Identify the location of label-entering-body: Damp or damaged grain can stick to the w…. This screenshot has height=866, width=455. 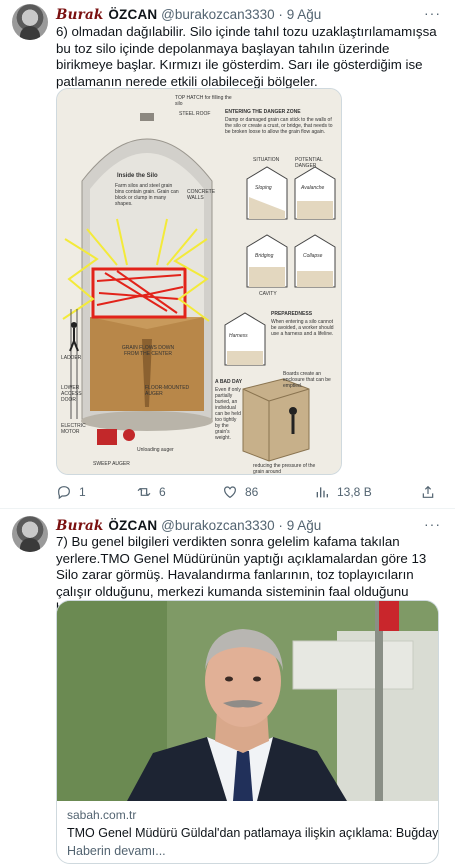
(279, 126).